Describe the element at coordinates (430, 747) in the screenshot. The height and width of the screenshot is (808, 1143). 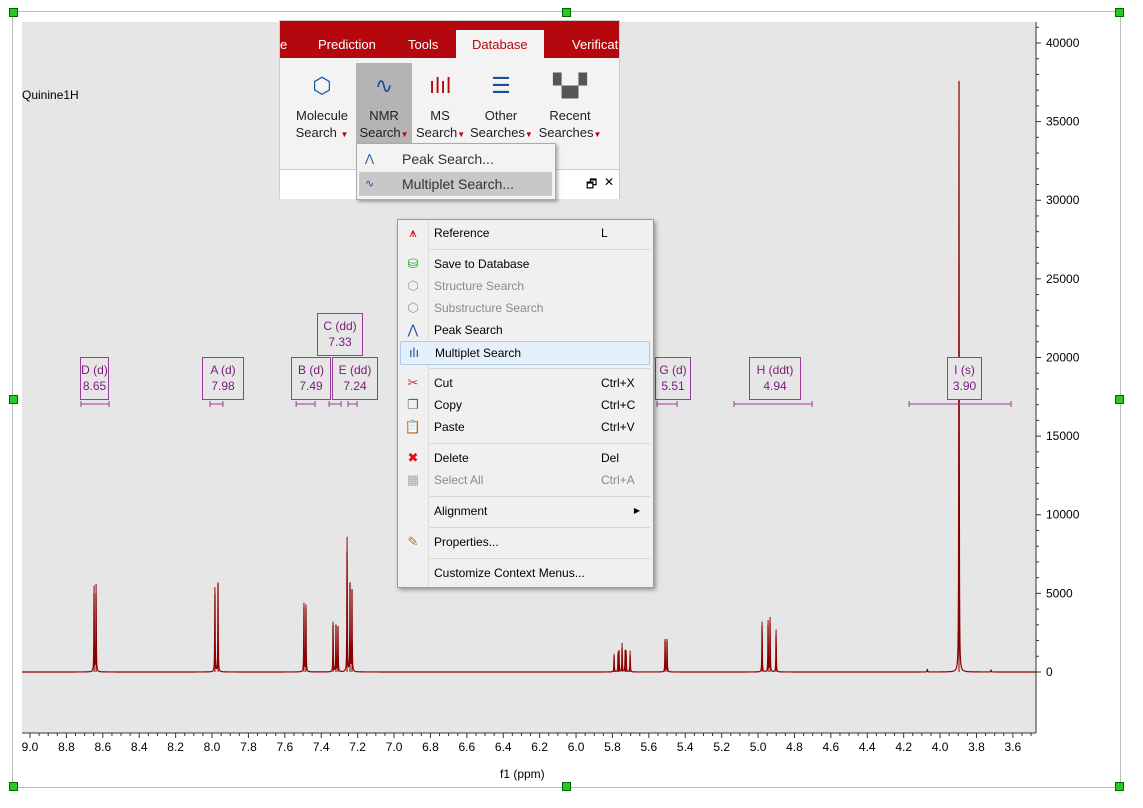
I see `x-tick-label: 6.8` at that location.